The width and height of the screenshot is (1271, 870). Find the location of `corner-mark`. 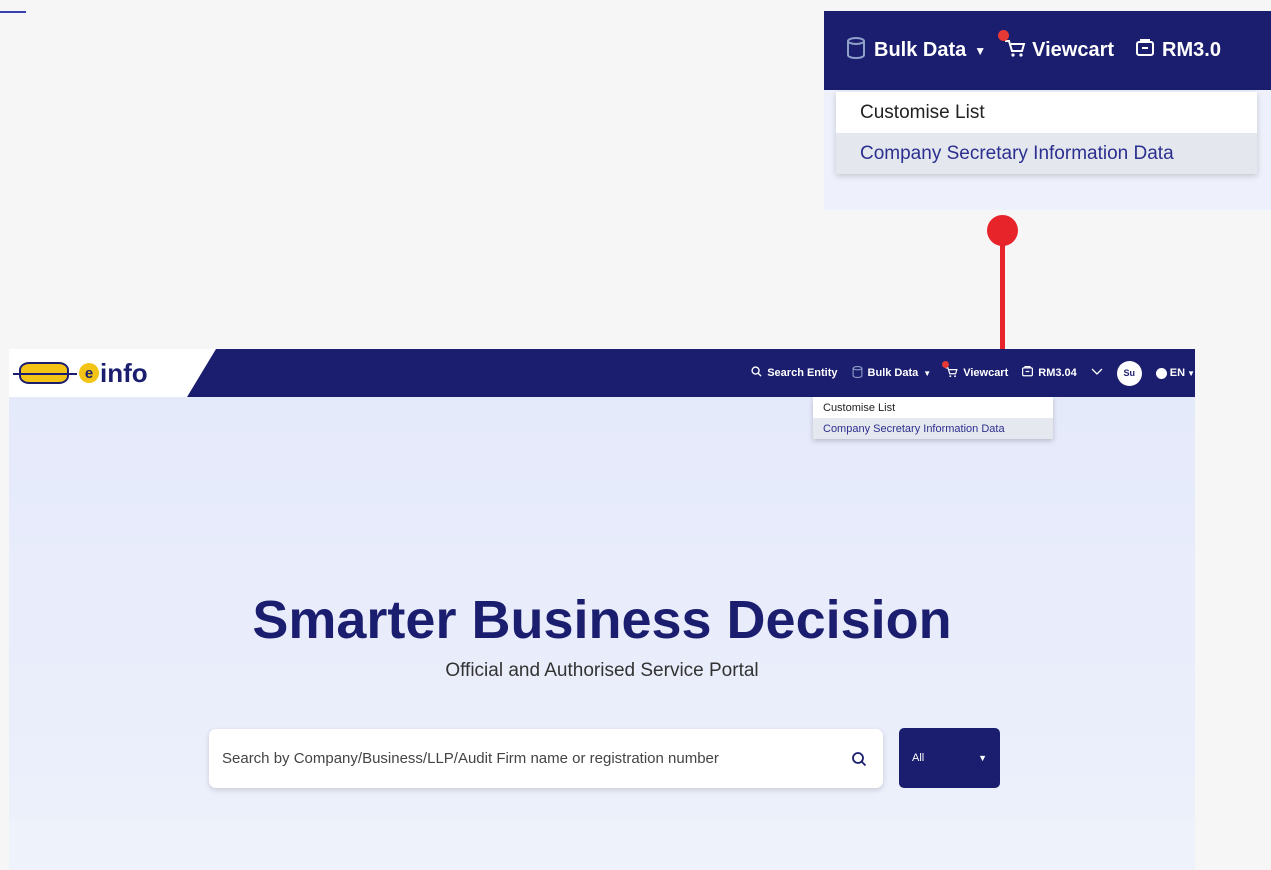

corner-mark is located at coordinates (13, 6).